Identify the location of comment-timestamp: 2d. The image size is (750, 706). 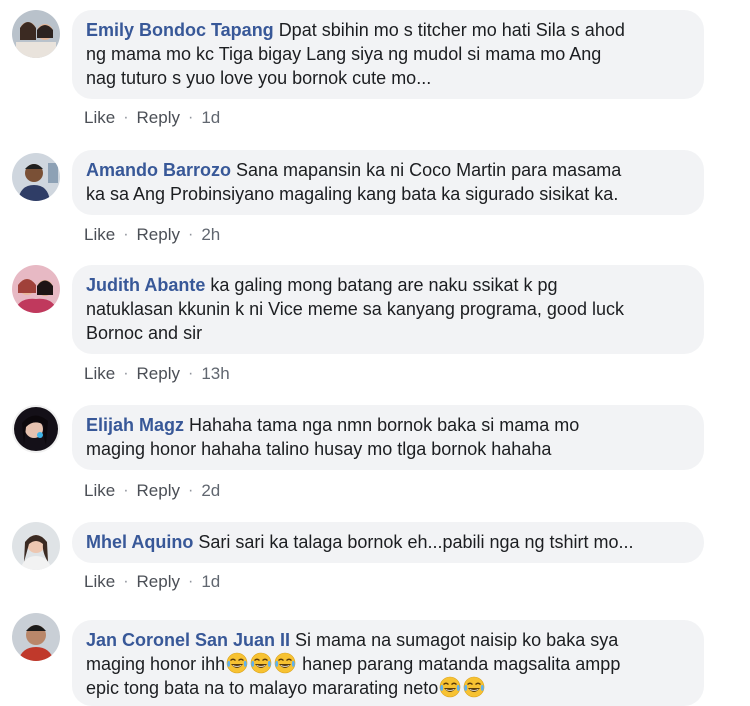
(210, 491).